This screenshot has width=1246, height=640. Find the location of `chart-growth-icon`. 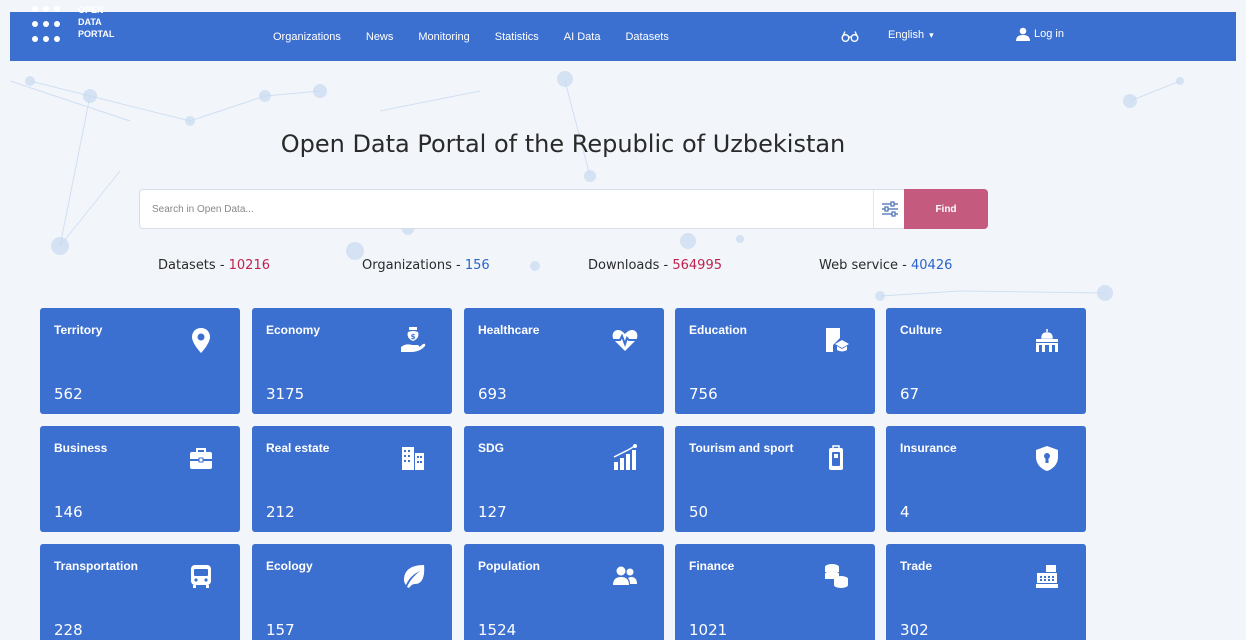

chart-growth-icon is located at coordinates (625, 457).